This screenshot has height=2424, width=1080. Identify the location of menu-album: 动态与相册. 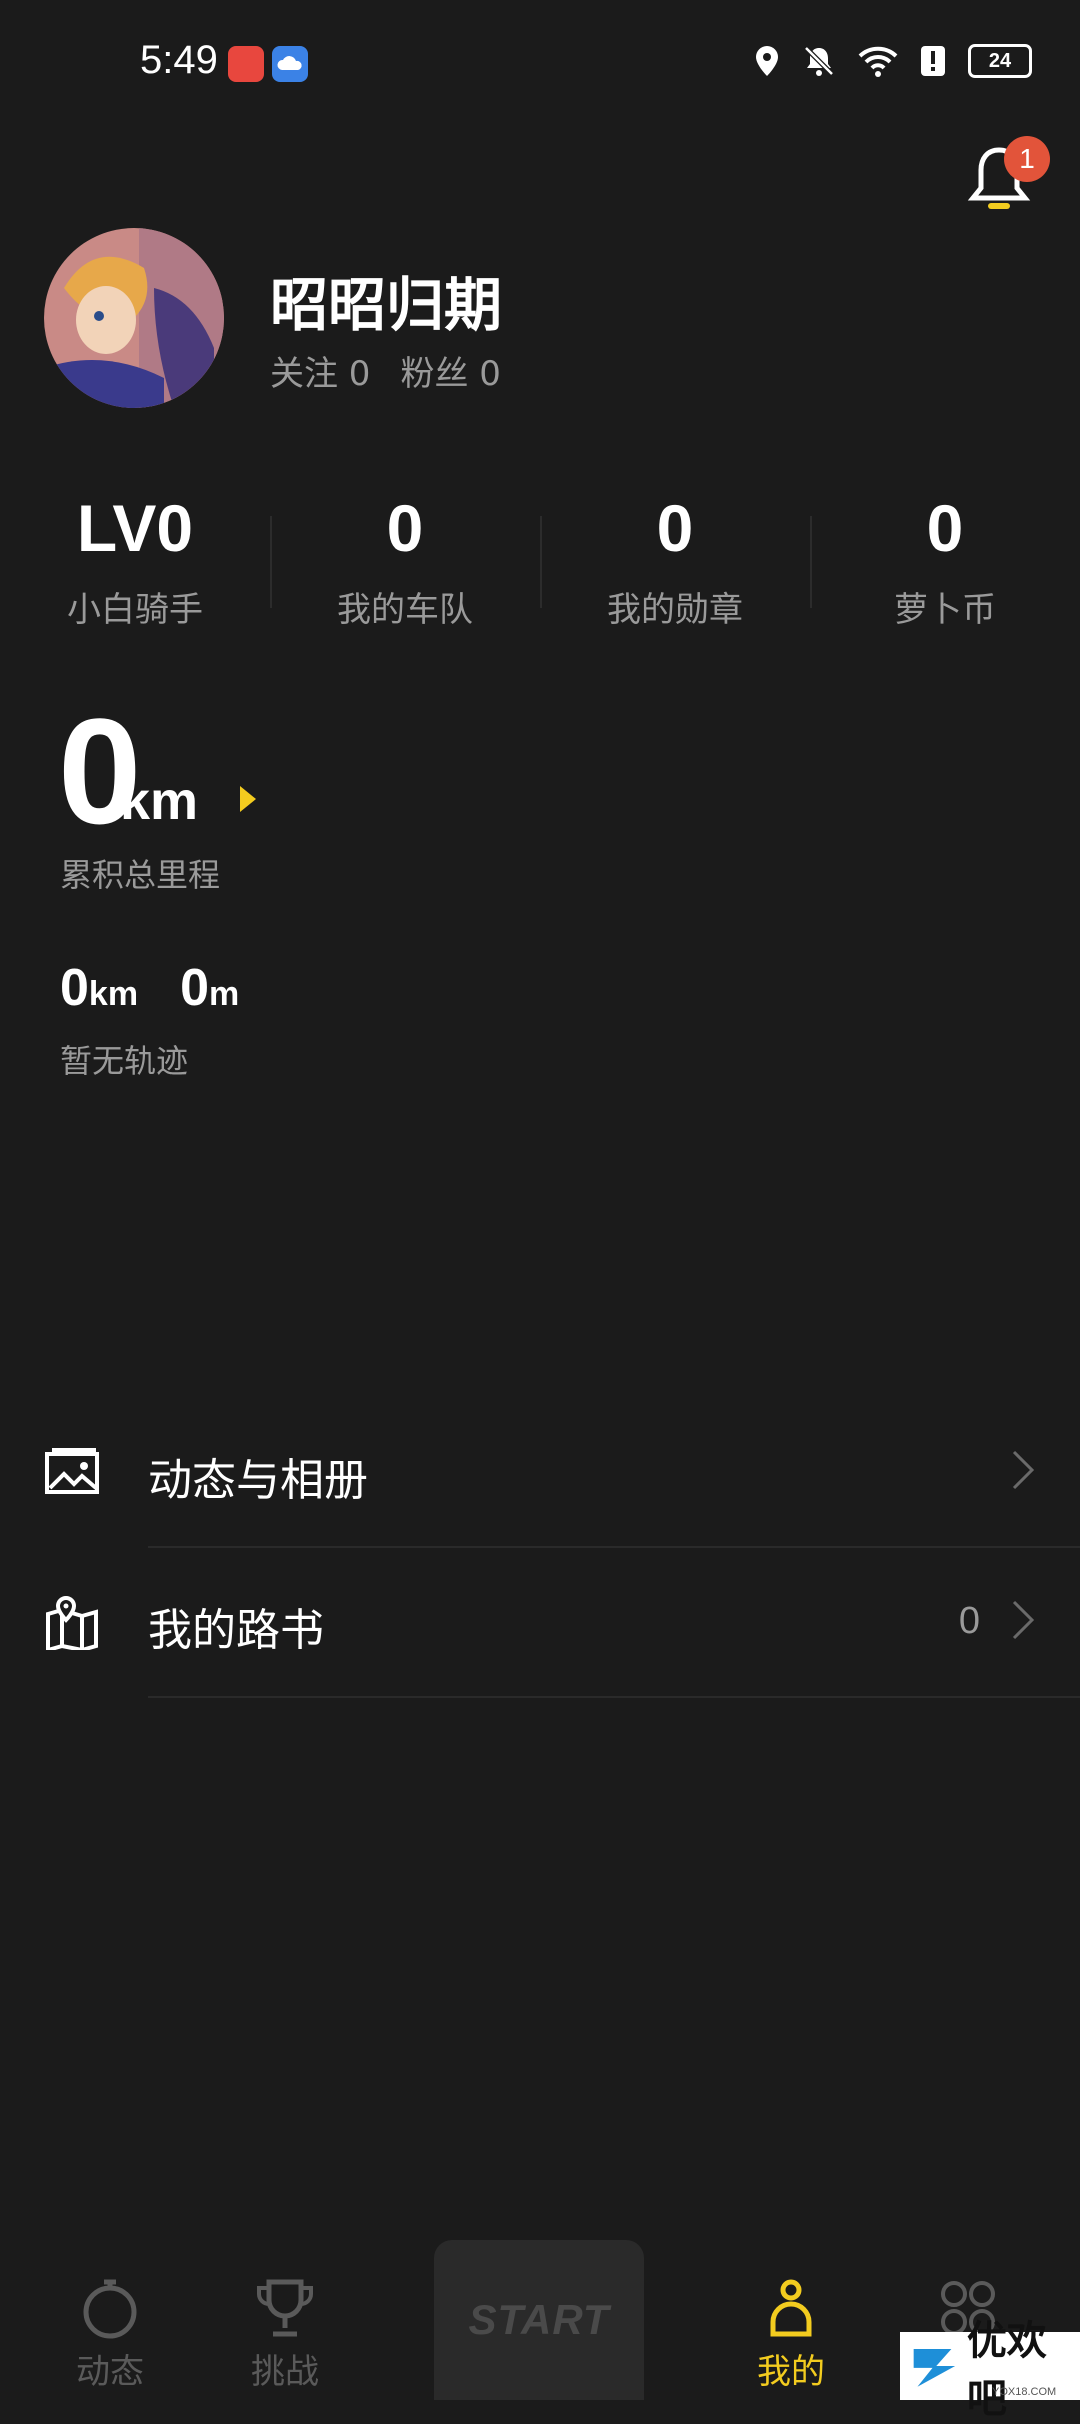
(540, 1473).